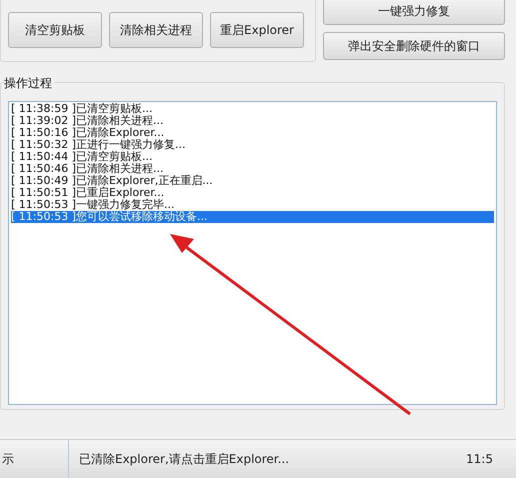  I want to click on action-button: 一键强力修复, so click(414, 12).